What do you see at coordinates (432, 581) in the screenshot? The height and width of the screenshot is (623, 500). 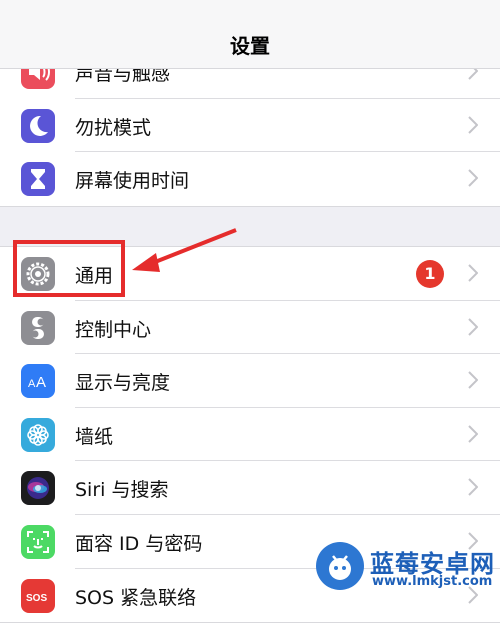 I see `watermark-url: www.lmkjst.com` at bounding box center [432, 581].